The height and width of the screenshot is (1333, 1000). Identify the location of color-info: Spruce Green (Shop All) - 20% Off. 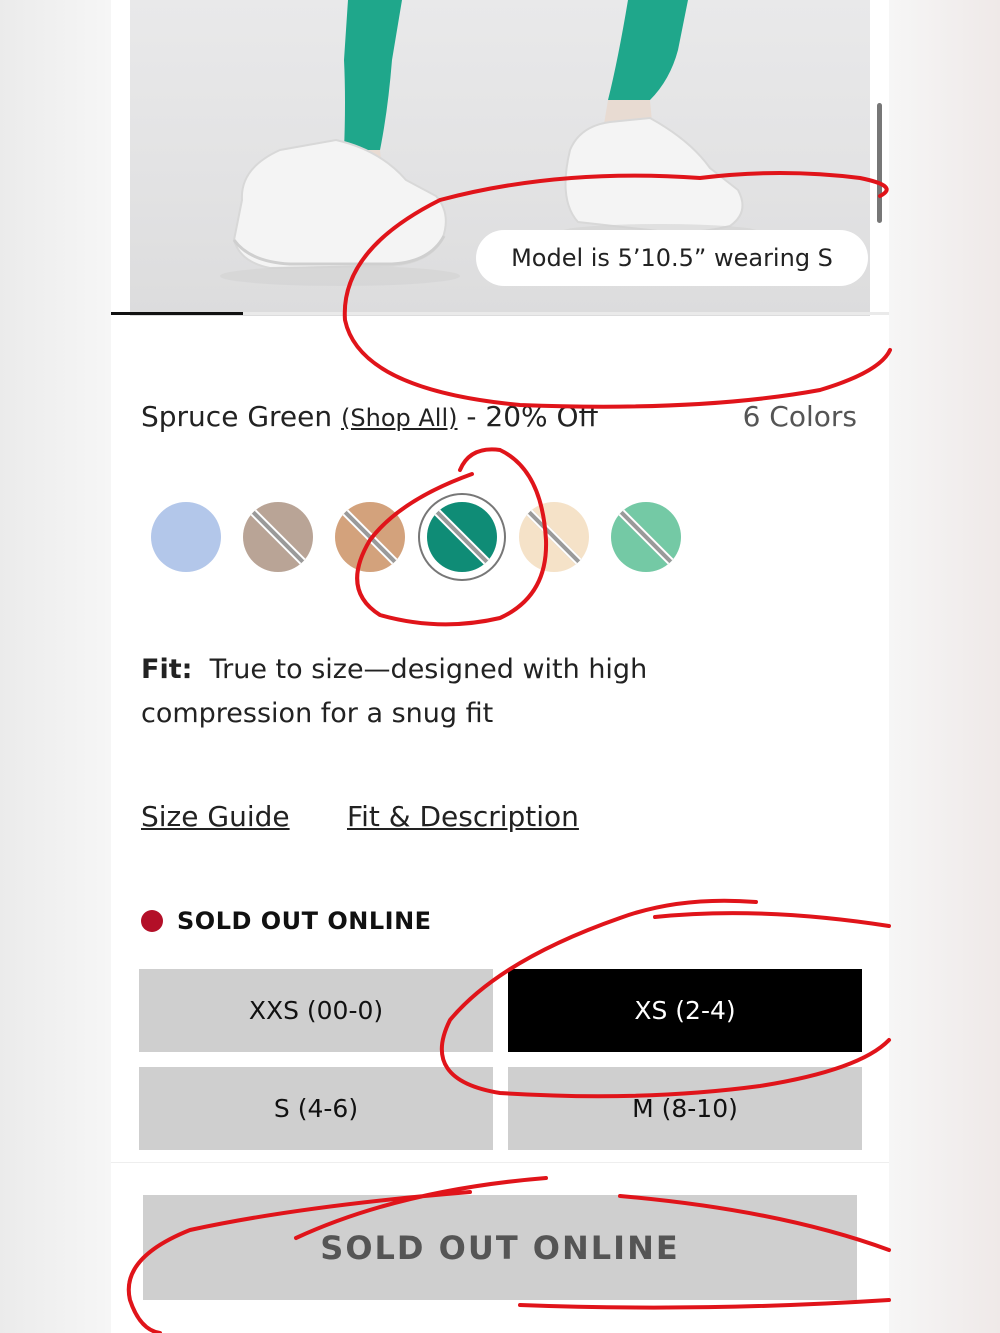
(369, 416).